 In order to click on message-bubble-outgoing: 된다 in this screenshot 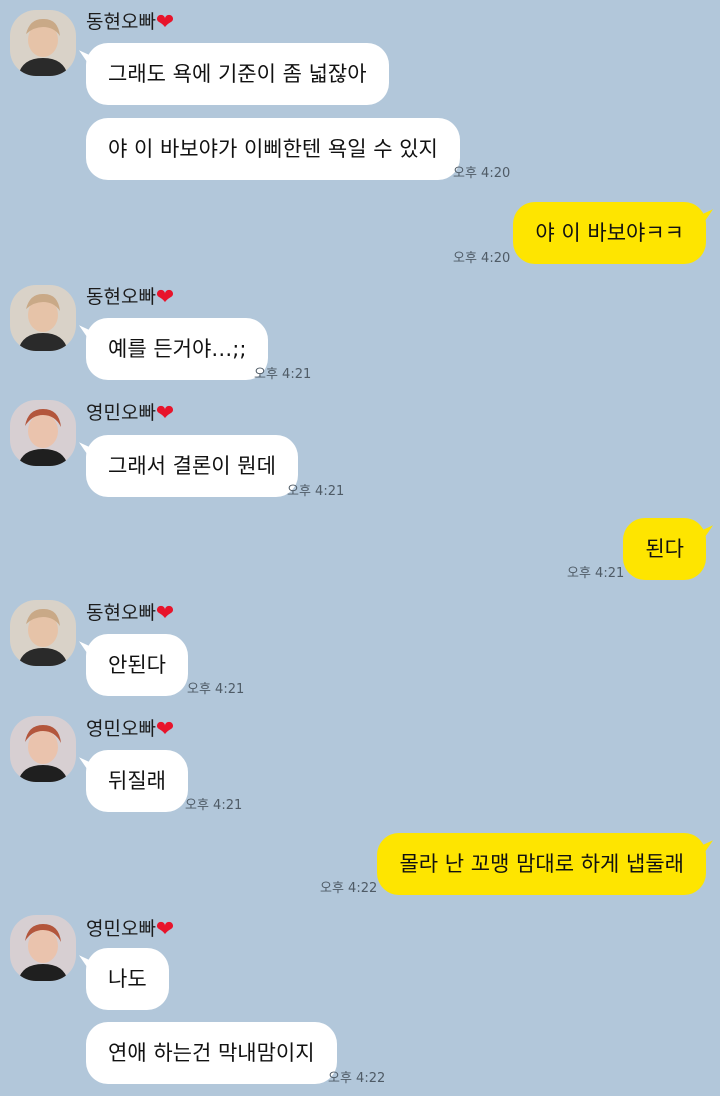, I will do `click(664, 549)`.